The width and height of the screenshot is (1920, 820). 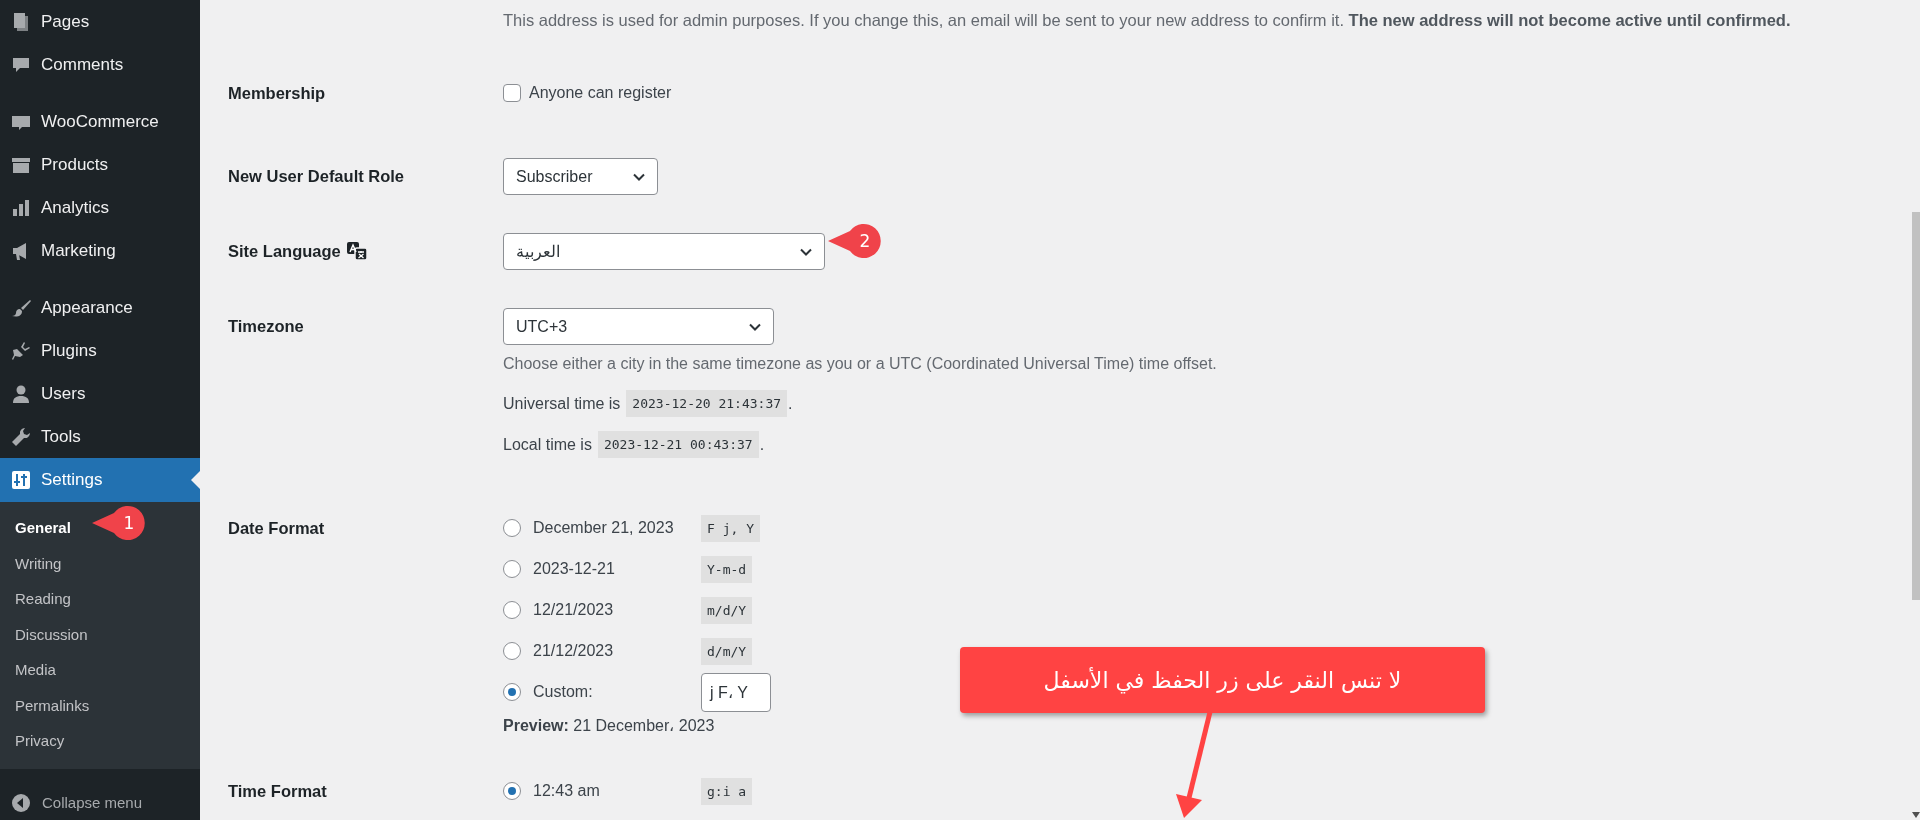 I want to click on format-code: g:i a, so click(x=727, y=791).